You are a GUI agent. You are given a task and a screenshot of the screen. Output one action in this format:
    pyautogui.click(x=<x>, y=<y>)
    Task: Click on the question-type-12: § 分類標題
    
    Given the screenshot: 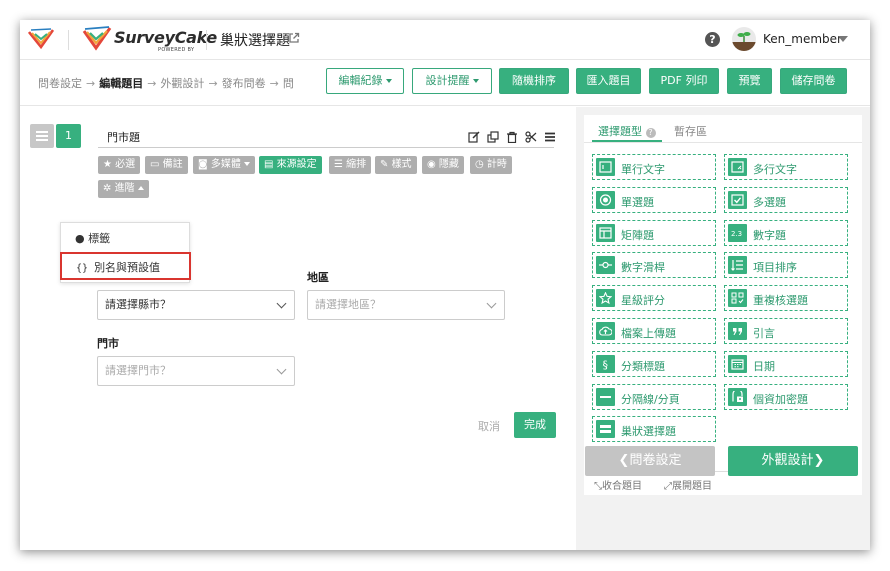 What is the action you would take?
    pyautogui.click(x=654, y=363)
    